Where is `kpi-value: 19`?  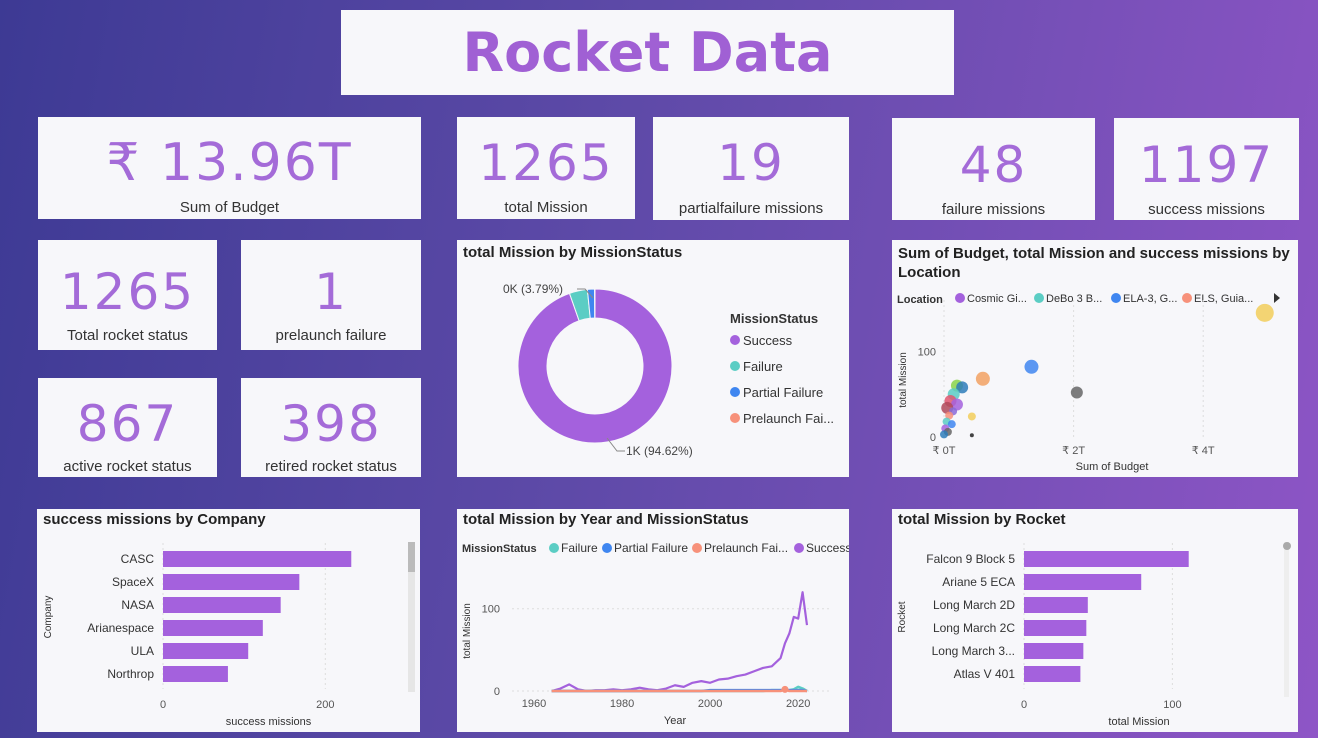 kpi-value: 19 is located at coordinates (751, 163).